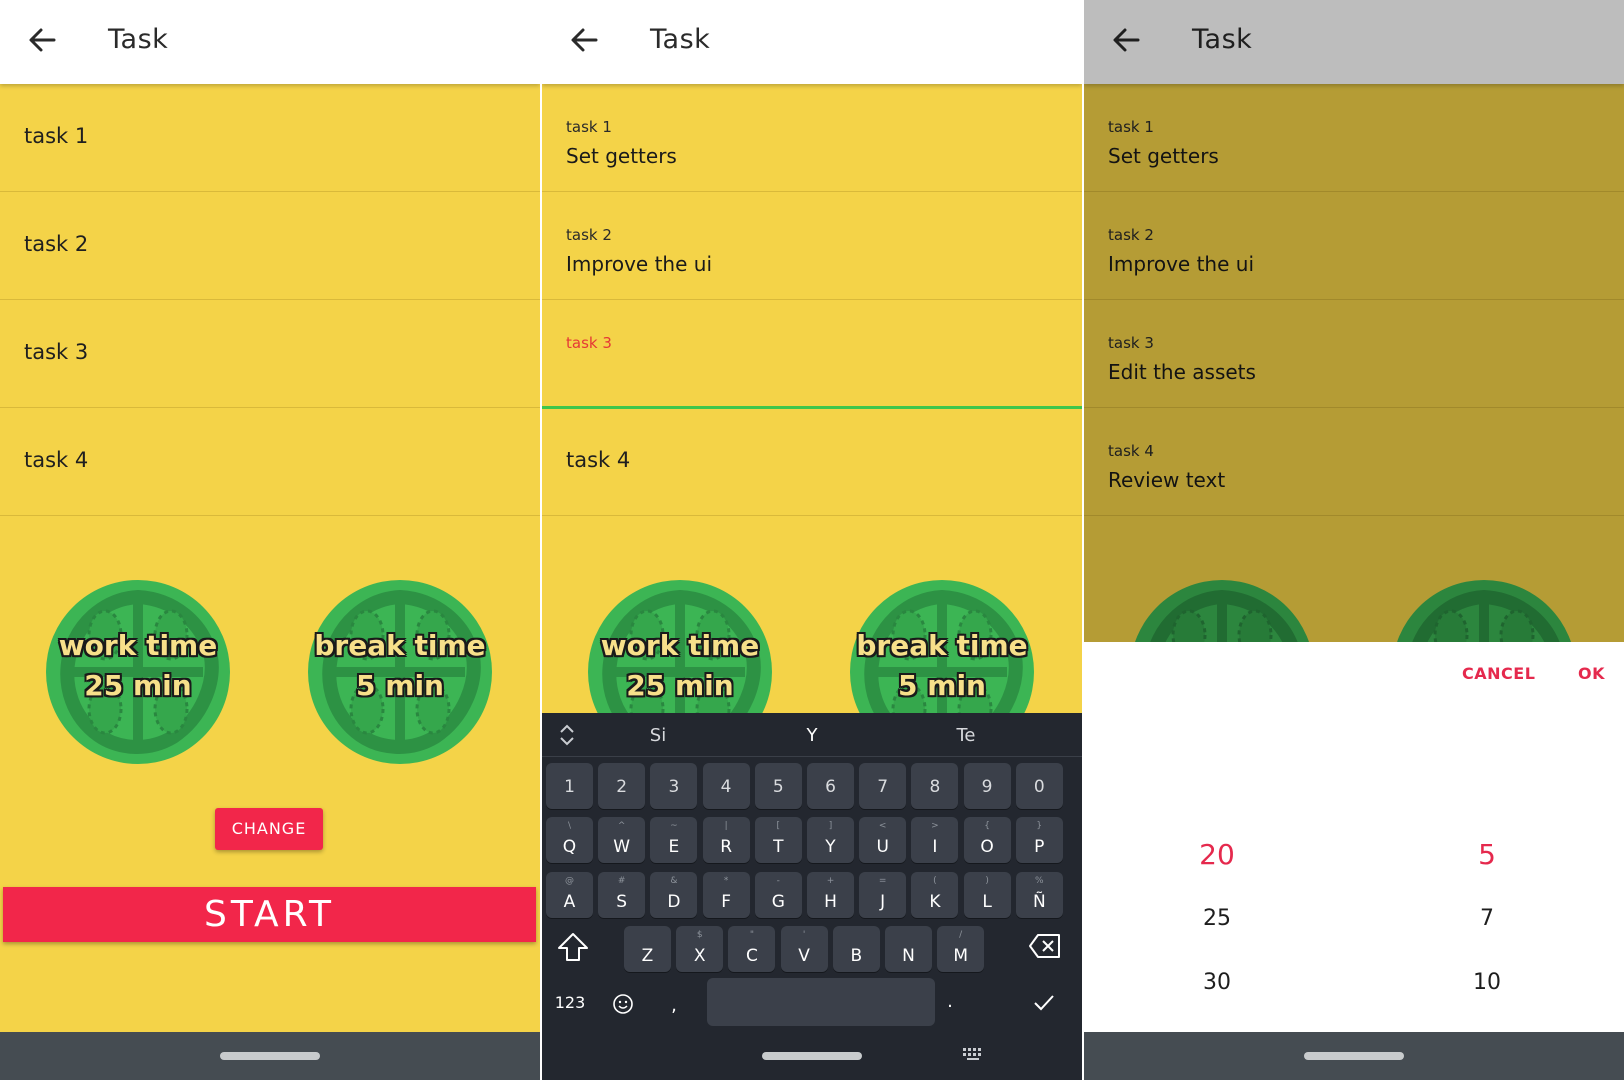  I want to click on task-field-label: task 1, so click(589, 127).